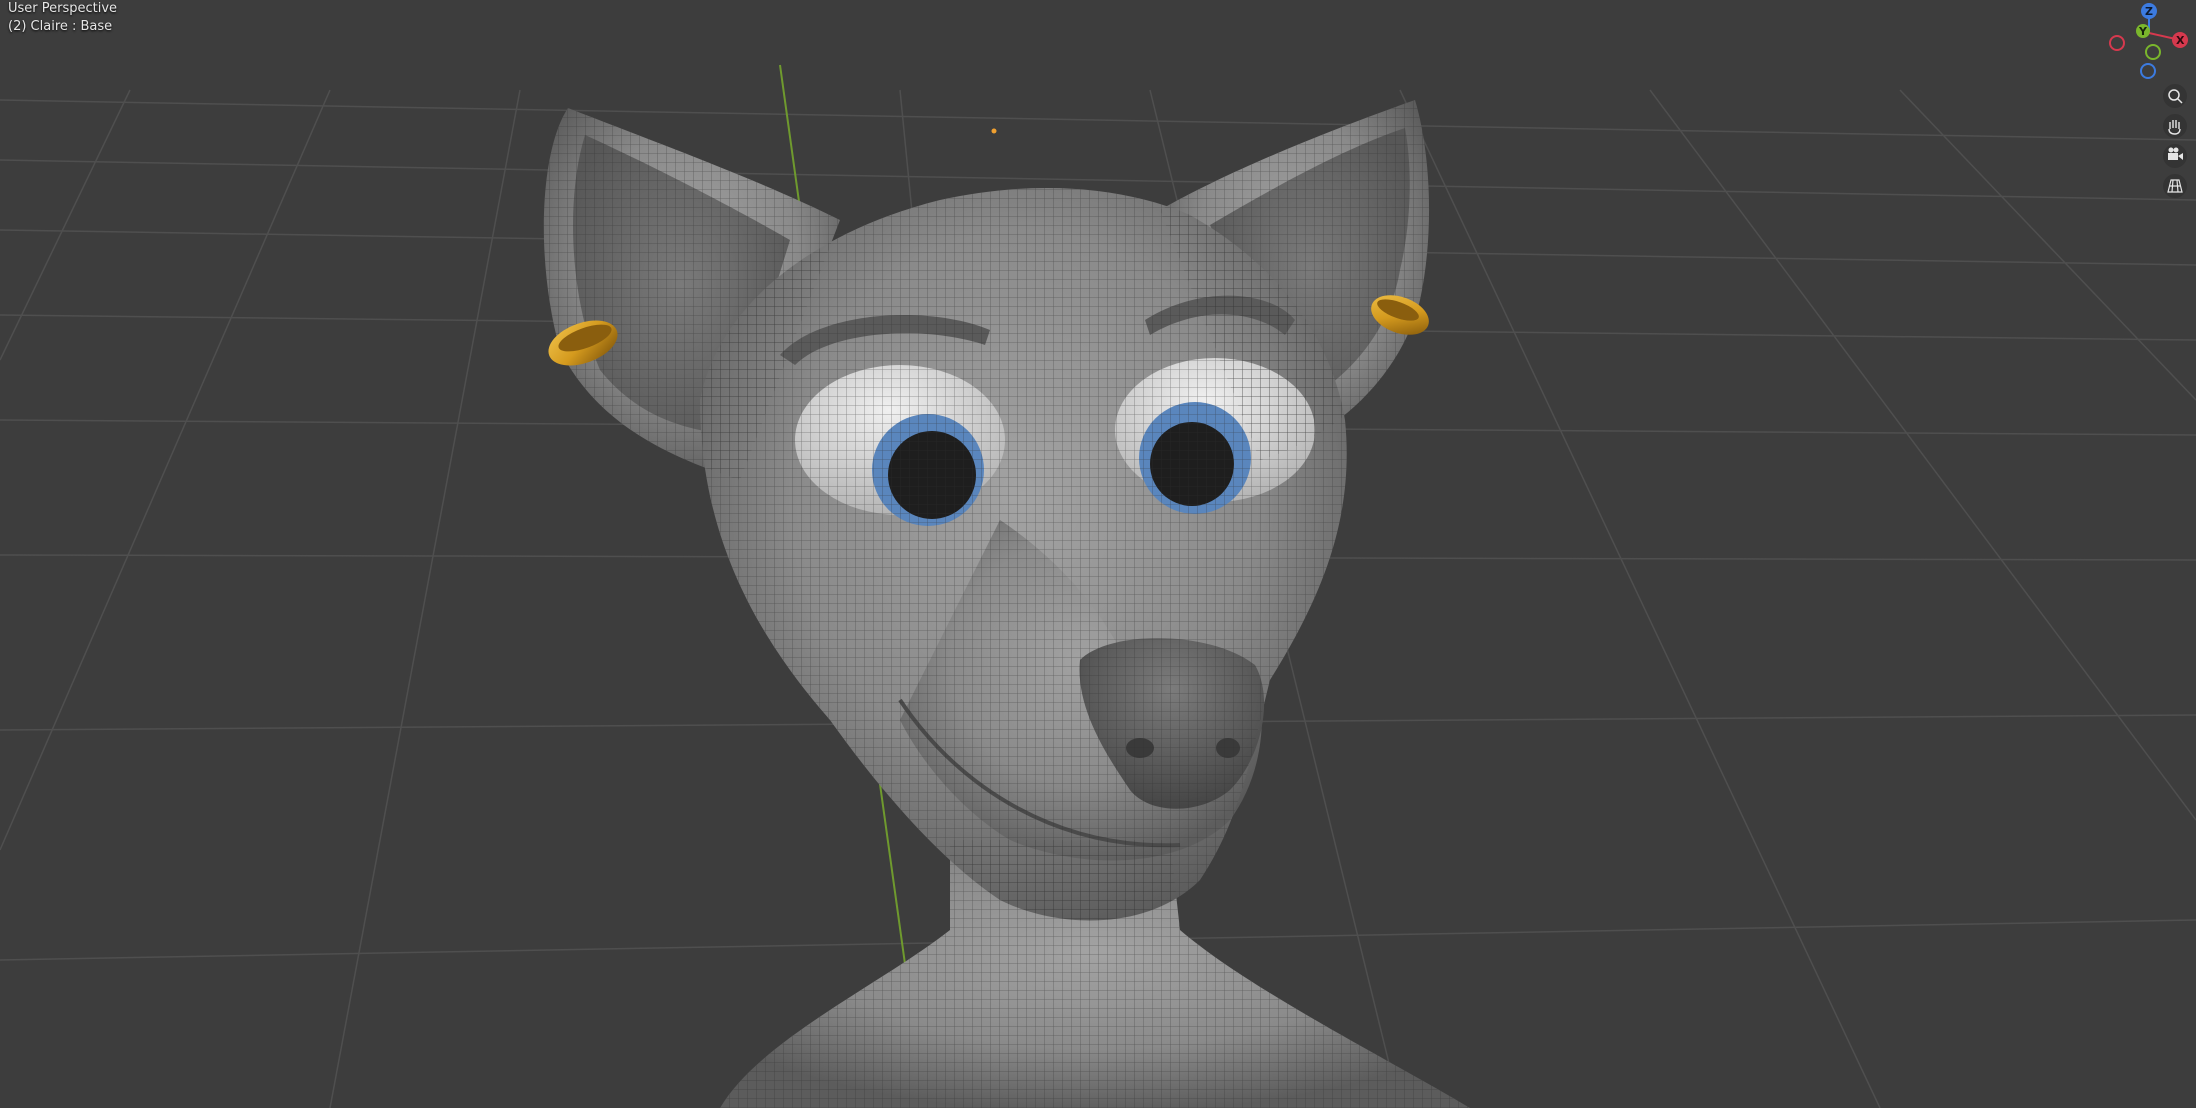  I want to click on viewport-object-info: (2) Claire : Base, so click(60, 26).